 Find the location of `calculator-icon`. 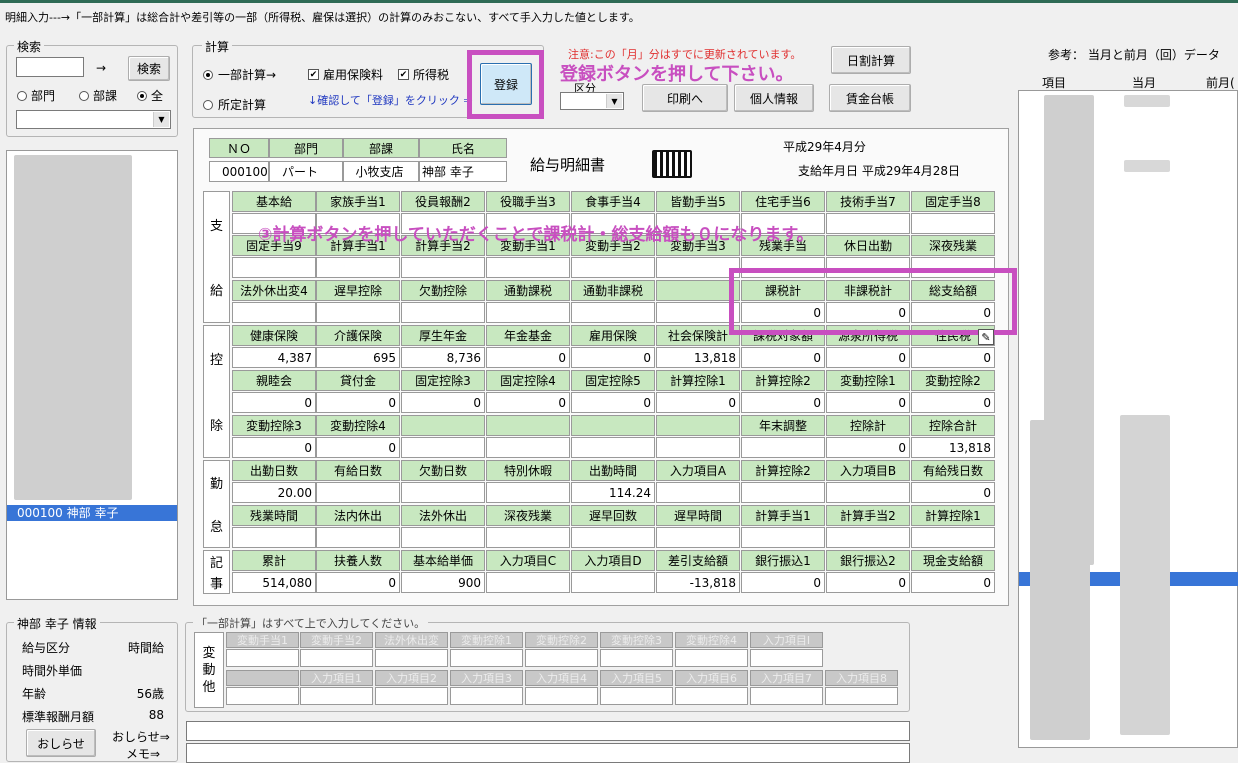

calculator-icon is located at coordinates (672, 164).